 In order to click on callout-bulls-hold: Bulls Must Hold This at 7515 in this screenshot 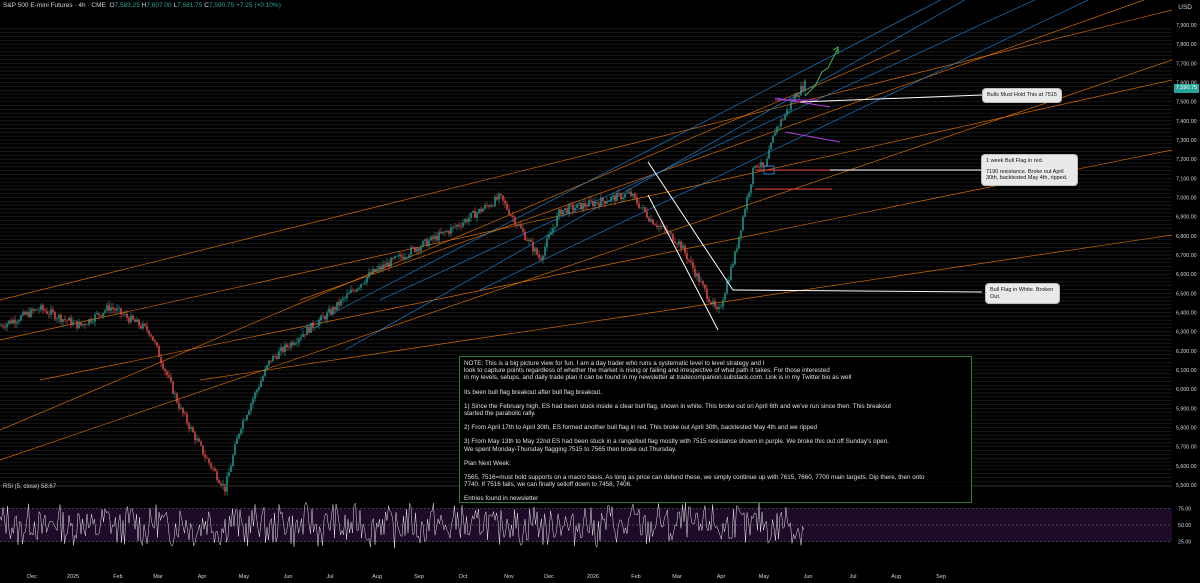, I will do `click(1022, 95)`.